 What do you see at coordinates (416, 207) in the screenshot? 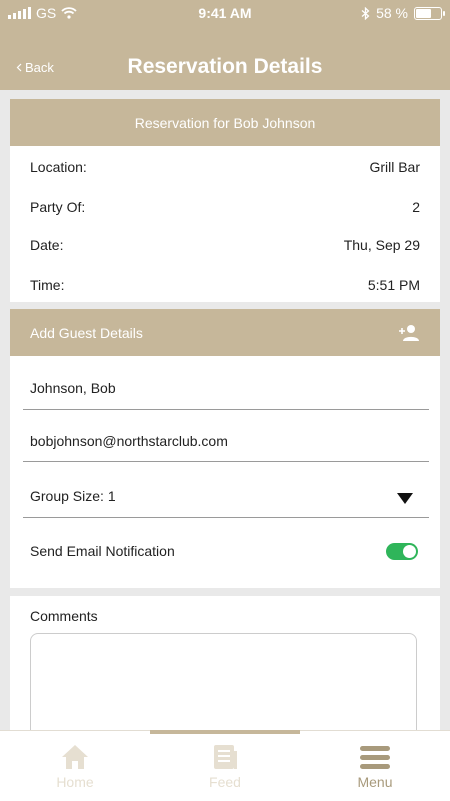
I see `party-value: 2` at bounding box center [416, 207].